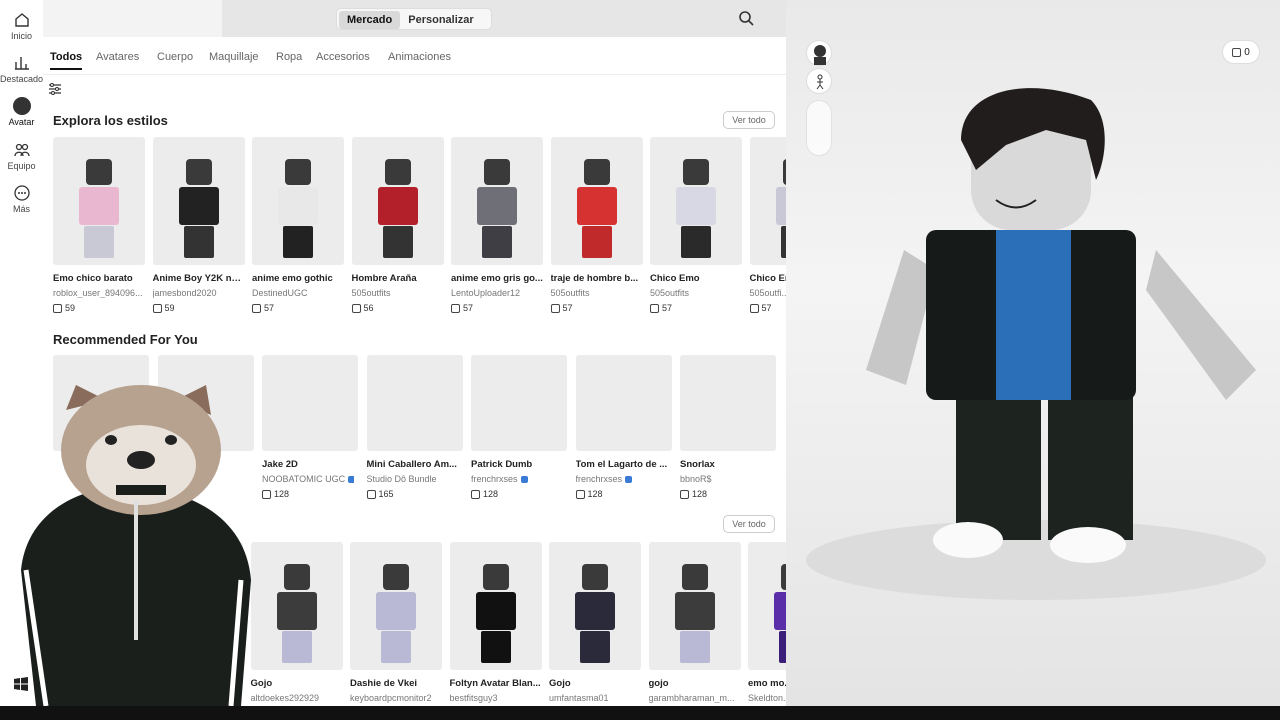 This screenshot has width=1280, height=720. Describe the element at coordinates (308, 479) in the screenshot. I see `item-creator: NOOBATOMIC UGC` at that location.